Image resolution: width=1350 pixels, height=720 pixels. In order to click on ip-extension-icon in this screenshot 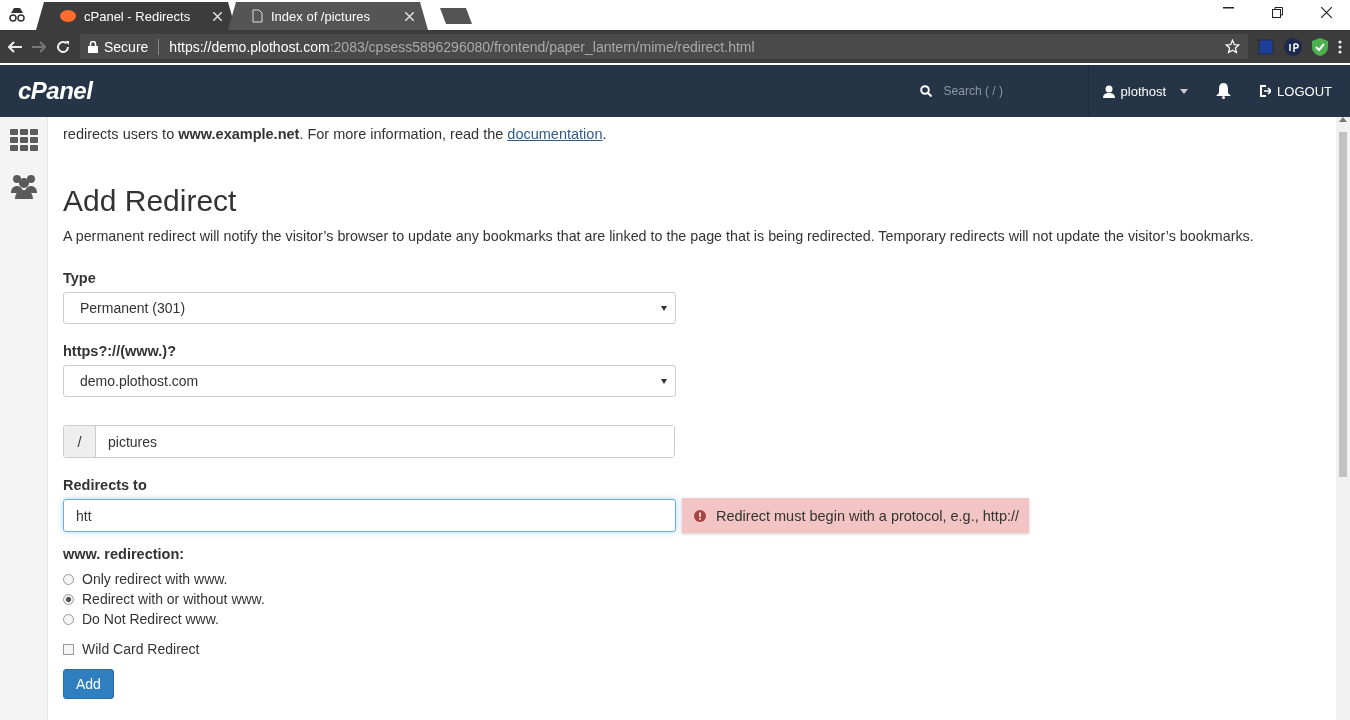, I will do `click(1293, 46)`.